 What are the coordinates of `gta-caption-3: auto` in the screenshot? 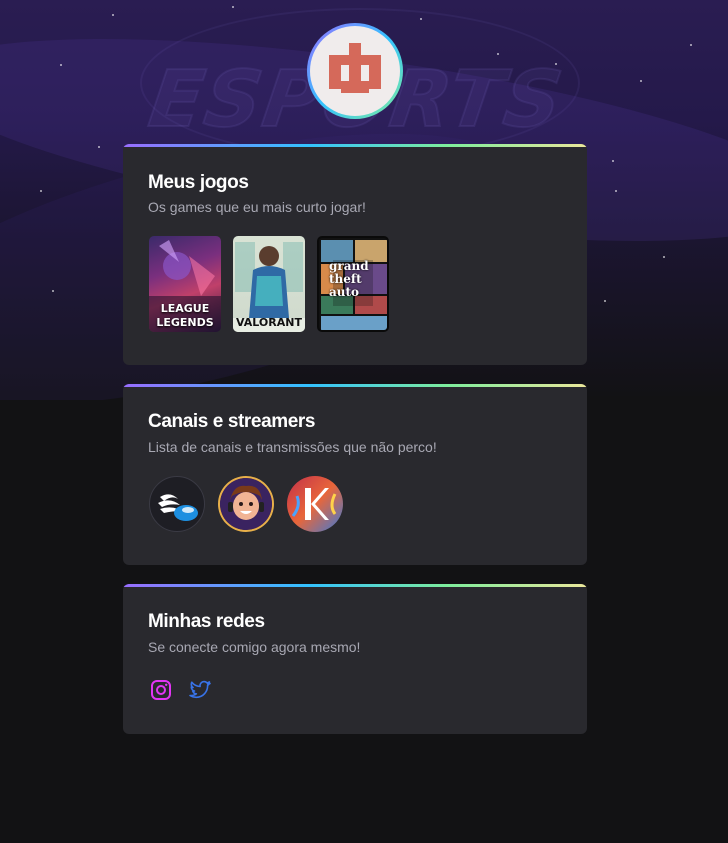 It's located at (344, 292).